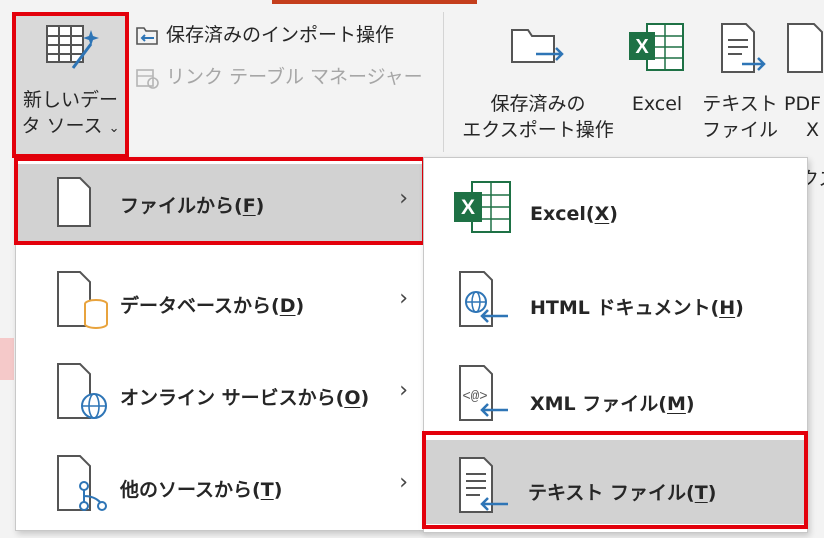 The width and height of the screenshot is (824, 538). I want to click on submenu-item-excel: X Excel(X), so click(615, 207).